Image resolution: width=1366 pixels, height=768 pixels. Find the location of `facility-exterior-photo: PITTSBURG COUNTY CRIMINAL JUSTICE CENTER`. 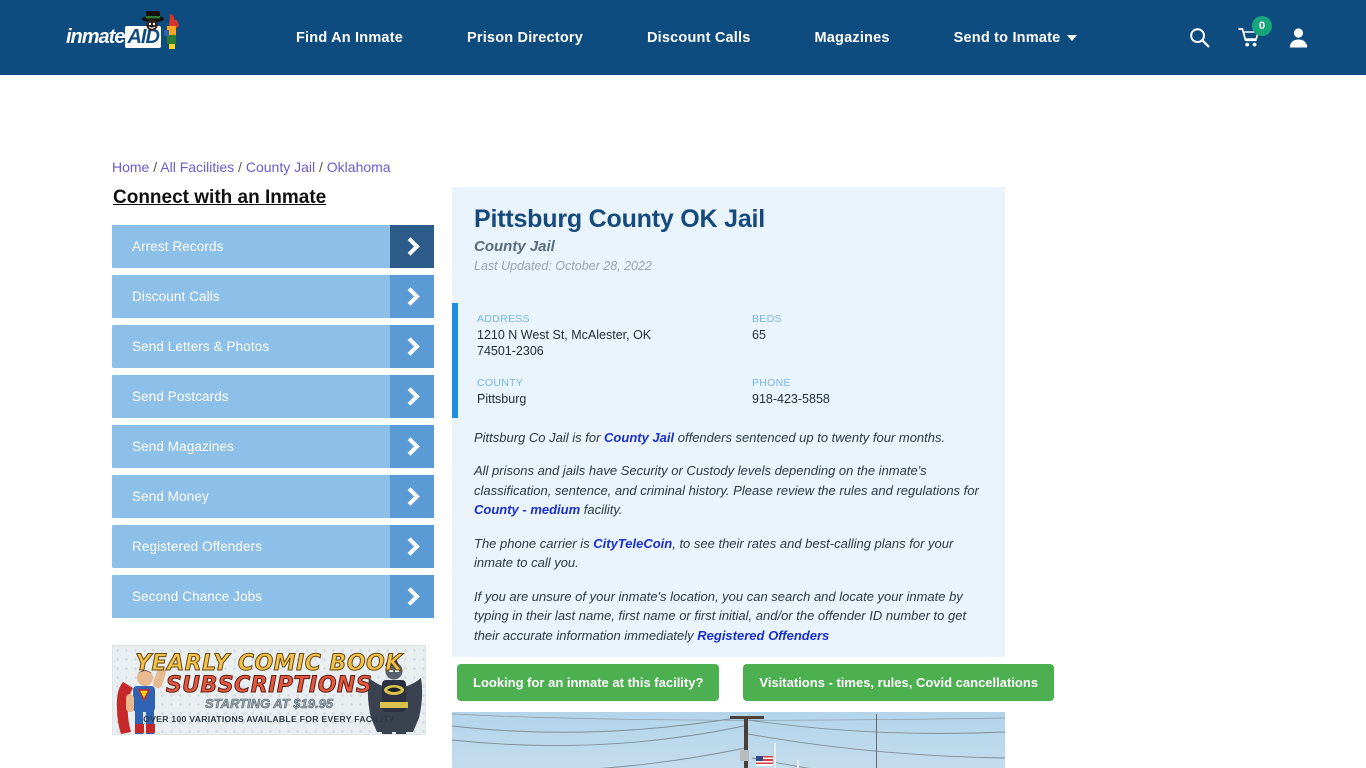

facility-exterior-photo: PITTSBURG COUNTY CRIMINAL JUSTICE CENTER is located at coordinates (728, 740).